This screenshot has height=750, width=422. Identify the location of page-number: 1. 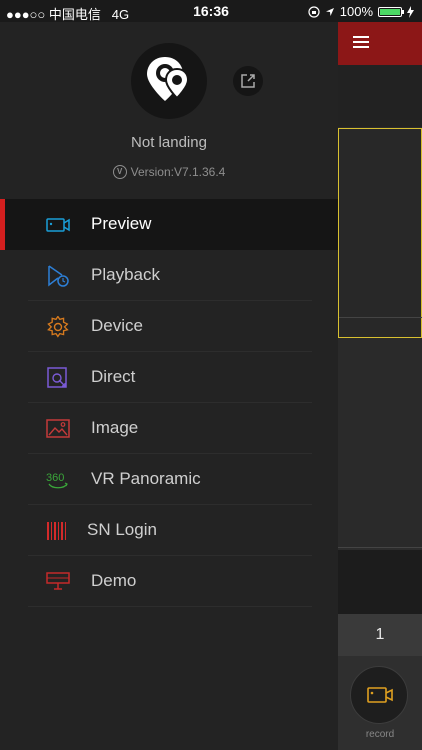
(380, 635).